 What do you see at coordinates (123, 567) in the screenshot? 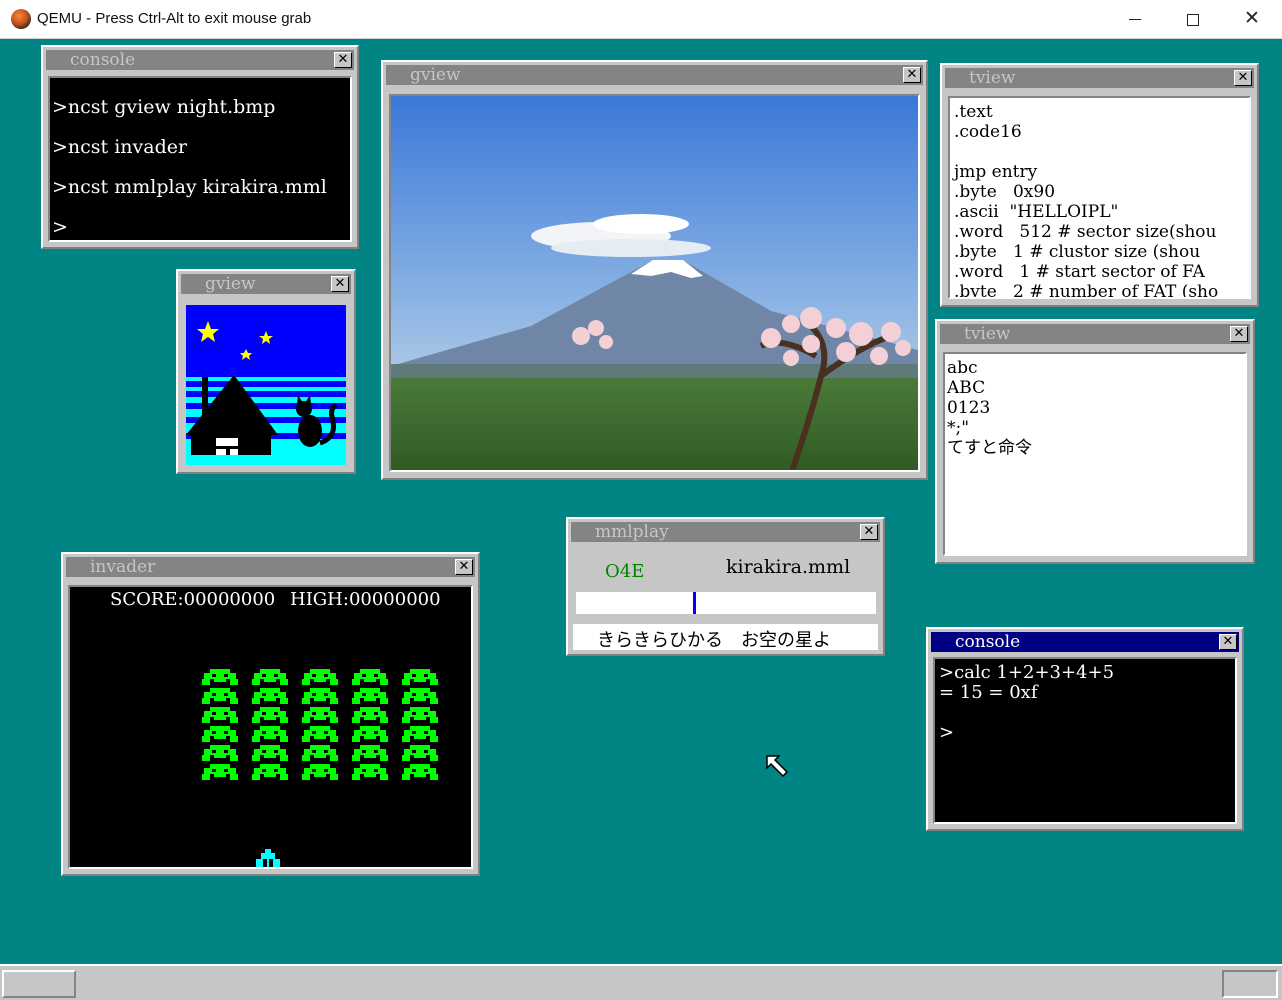
I see `invader-title: invader` at bounding box center [123, 567].